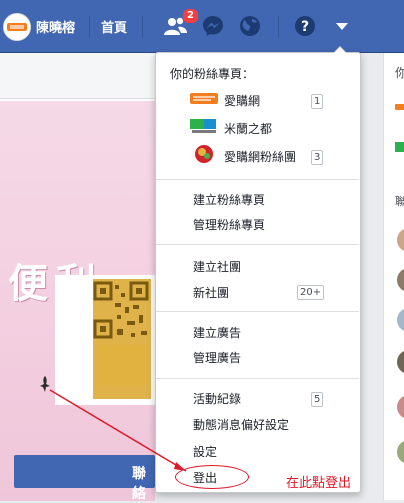 This screenshot has height=503, width=404. What do you see at coordinates (217, 398) in the screenshot?
I see `activity-log-item: 活動紀錄` at bounding box center [217, 398].